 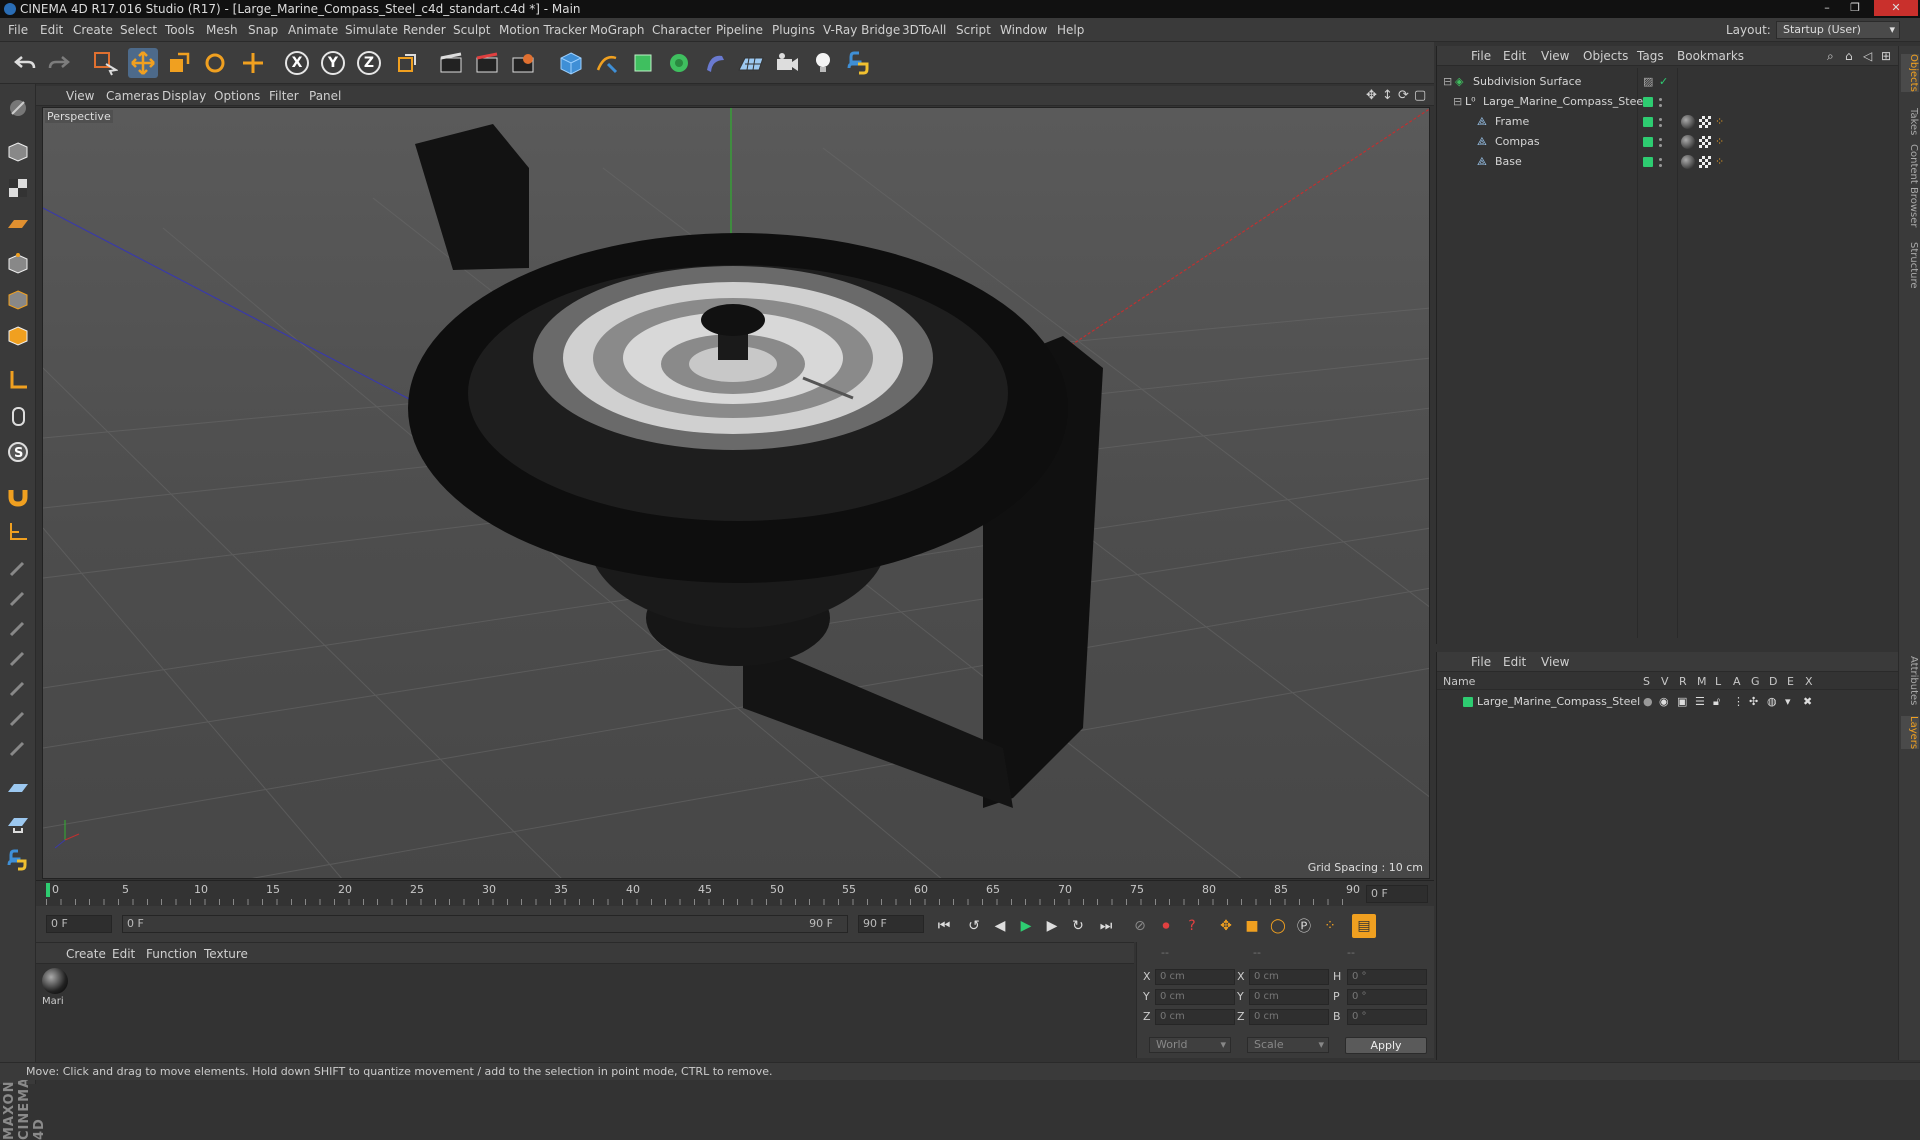 I want to click on size-x-field: 0 cm, so click(x=1289, y=977).